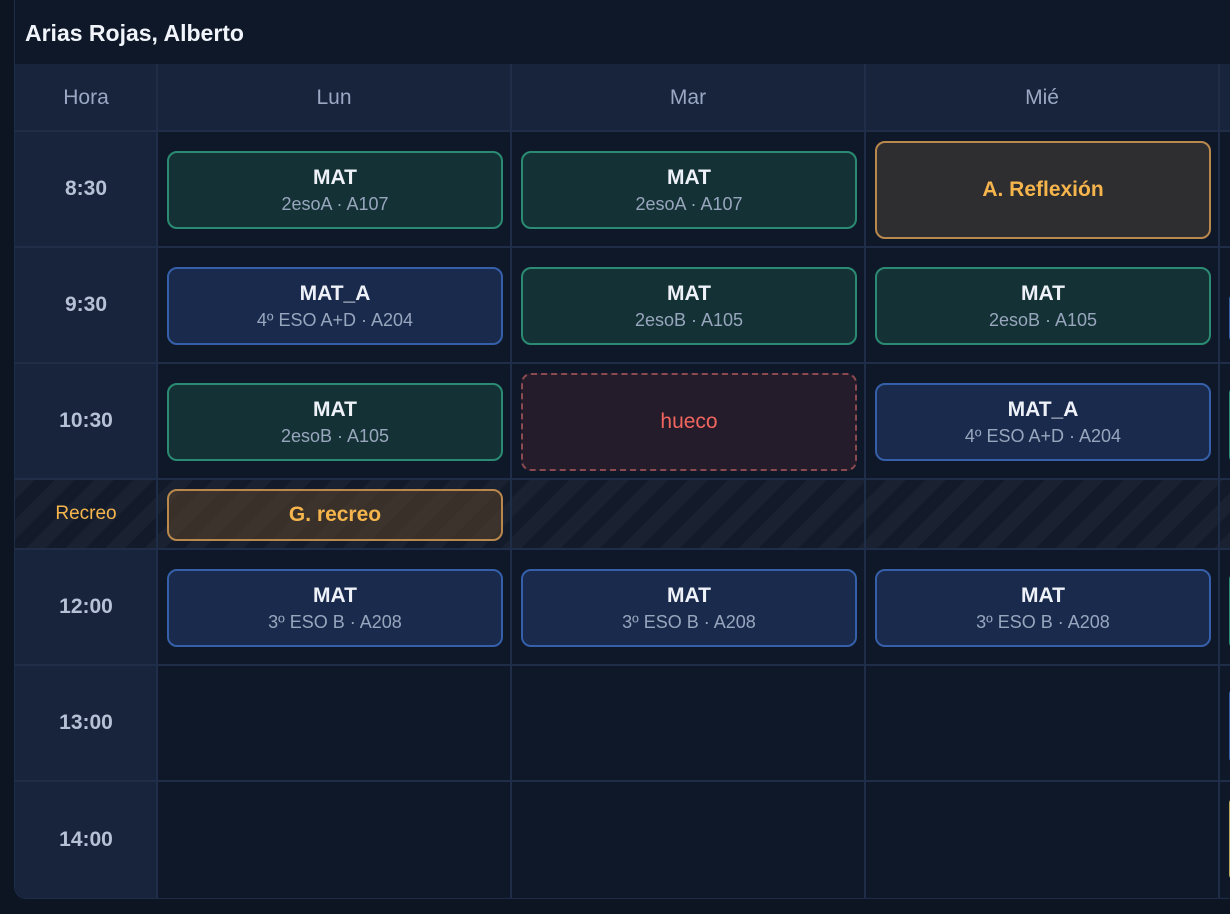 The width and height of the screenshot is (1230, 914). Describe the element at coordinates (86, 304) in the screenshot. I see `time-label: 9:30` at that location.